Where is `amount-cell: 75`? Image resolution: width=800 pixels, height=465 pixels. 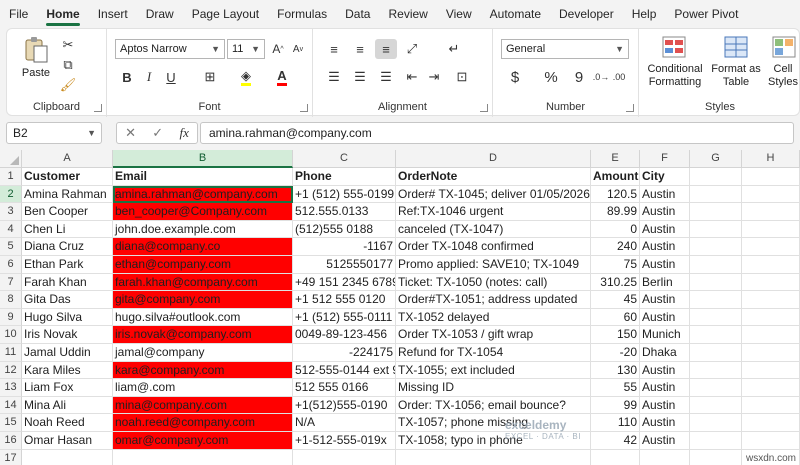 amount-cell: 75 is located at coordinates (615, 265).